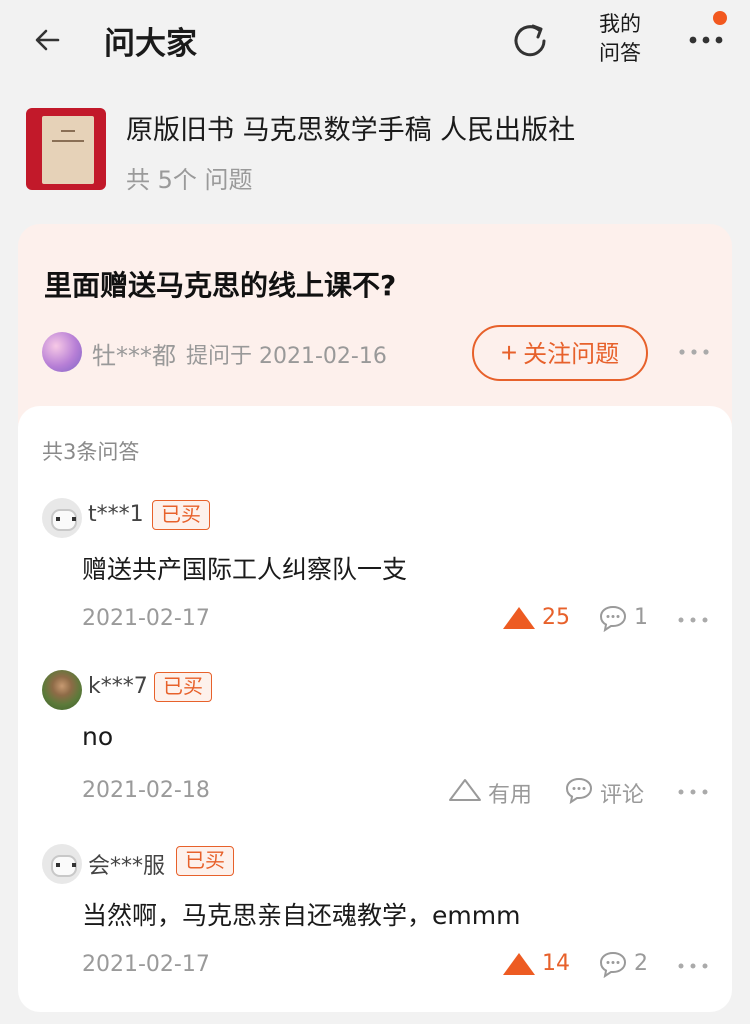 The height and width of the screenshot is (1024, 750). What do you see at coordinates (510, 795) in the screenshot?
I see `helpful-label: 有用` at bounding box center [510, 795].